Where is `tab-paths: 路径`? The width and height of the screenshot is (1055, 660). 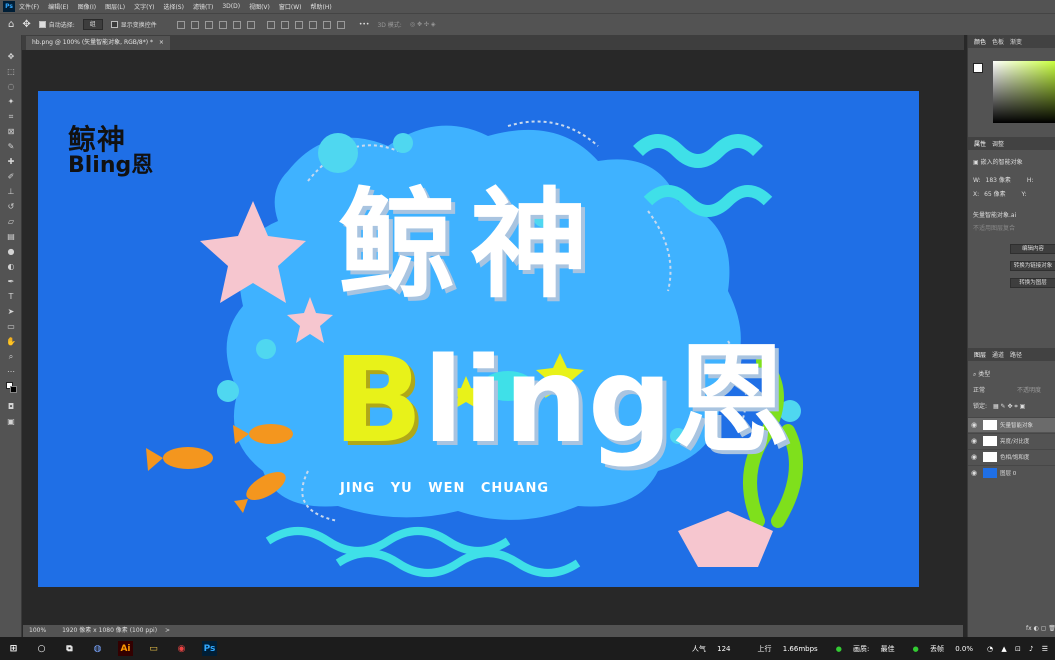 tab-paths: 路径 is located at coordinates (1016, 354).